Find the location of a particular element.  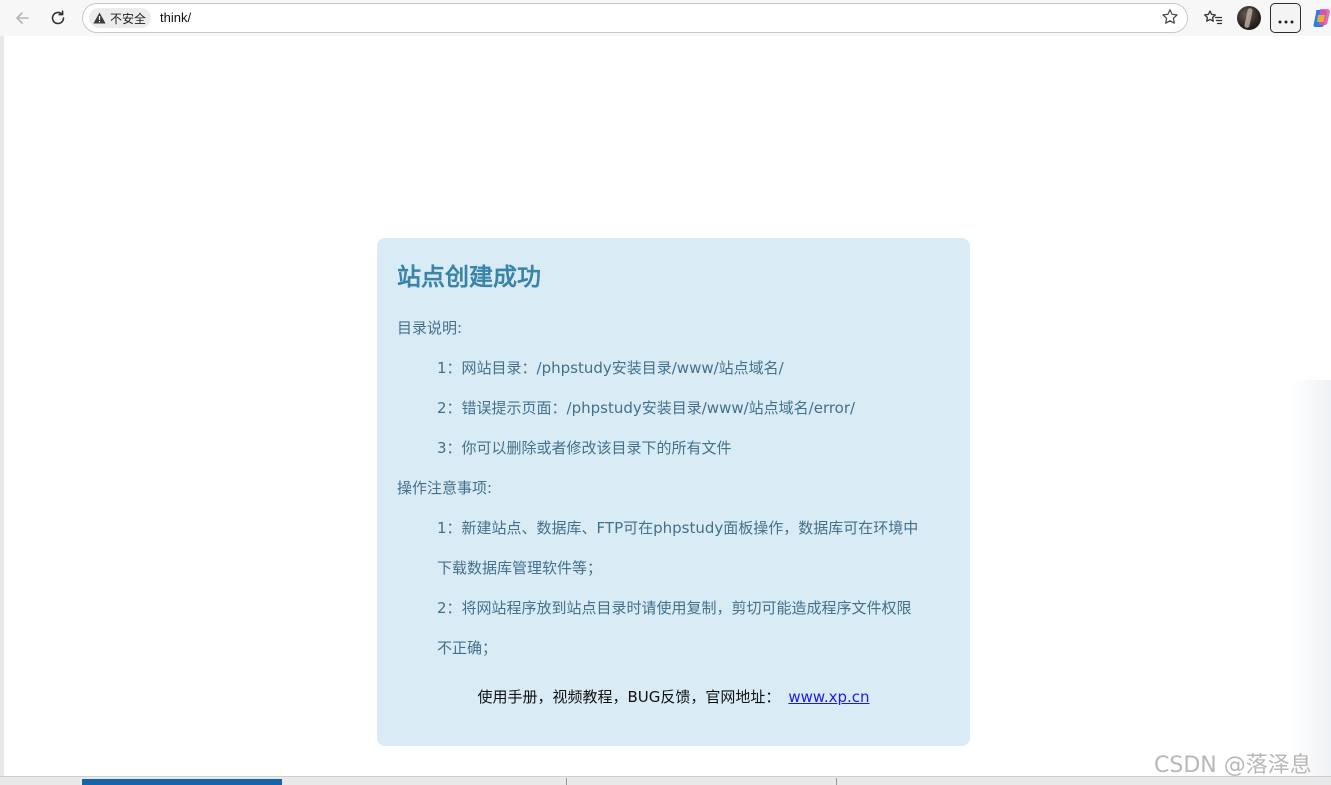

more-button is located at coordinates (1285, 18).